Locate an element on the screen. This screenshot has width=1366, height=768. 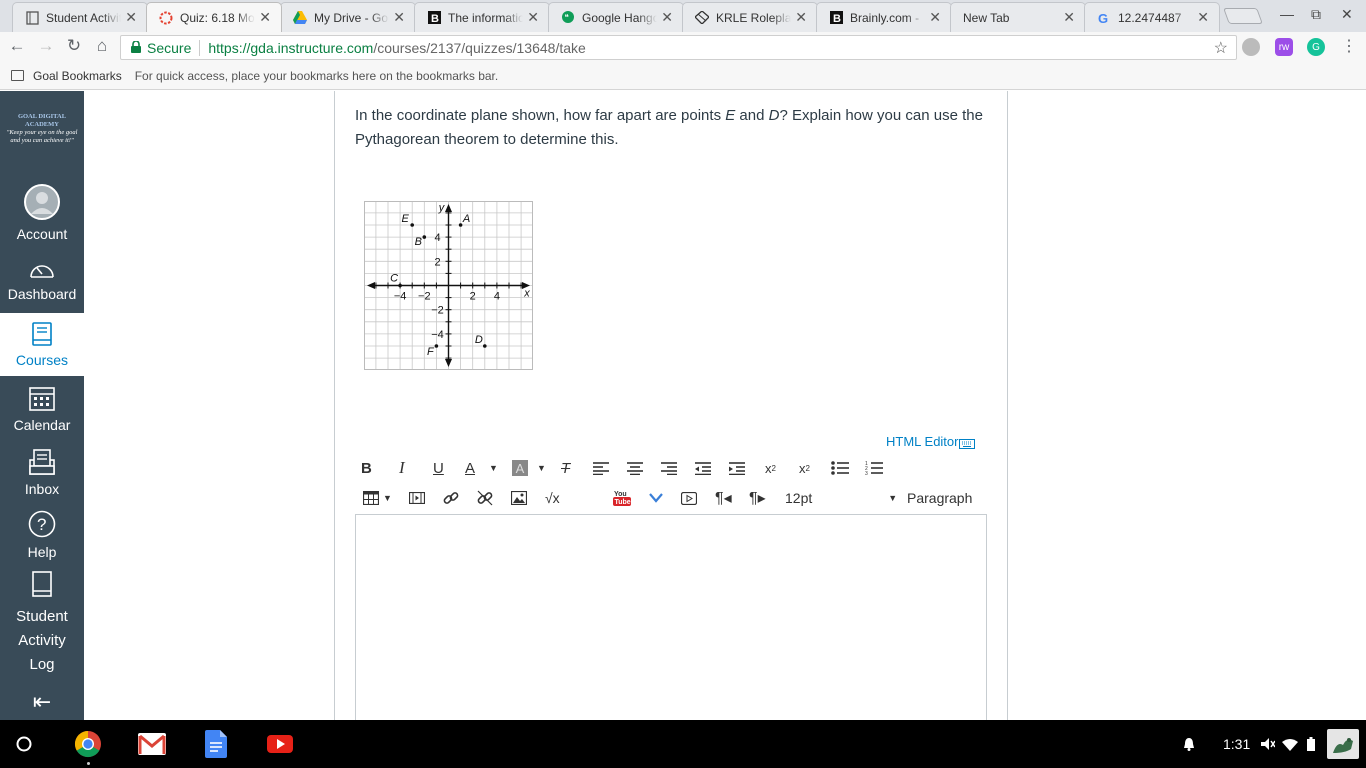
indent-icon is located at coordinates (737, 468).